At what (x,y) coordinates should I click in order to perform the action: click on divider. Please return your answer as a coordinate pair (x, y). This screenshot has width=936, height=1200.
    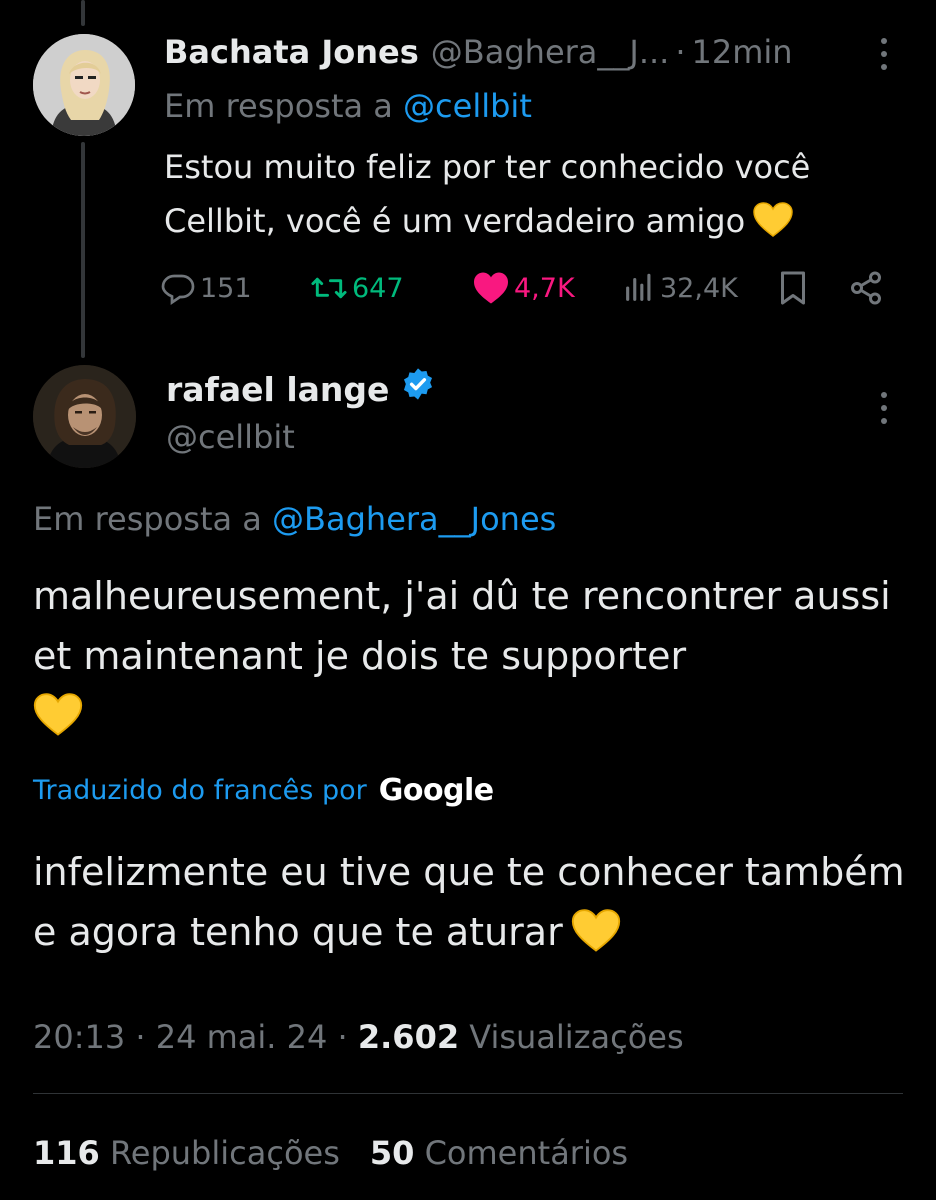
    Looking at the image, I should click on (468, 1093).